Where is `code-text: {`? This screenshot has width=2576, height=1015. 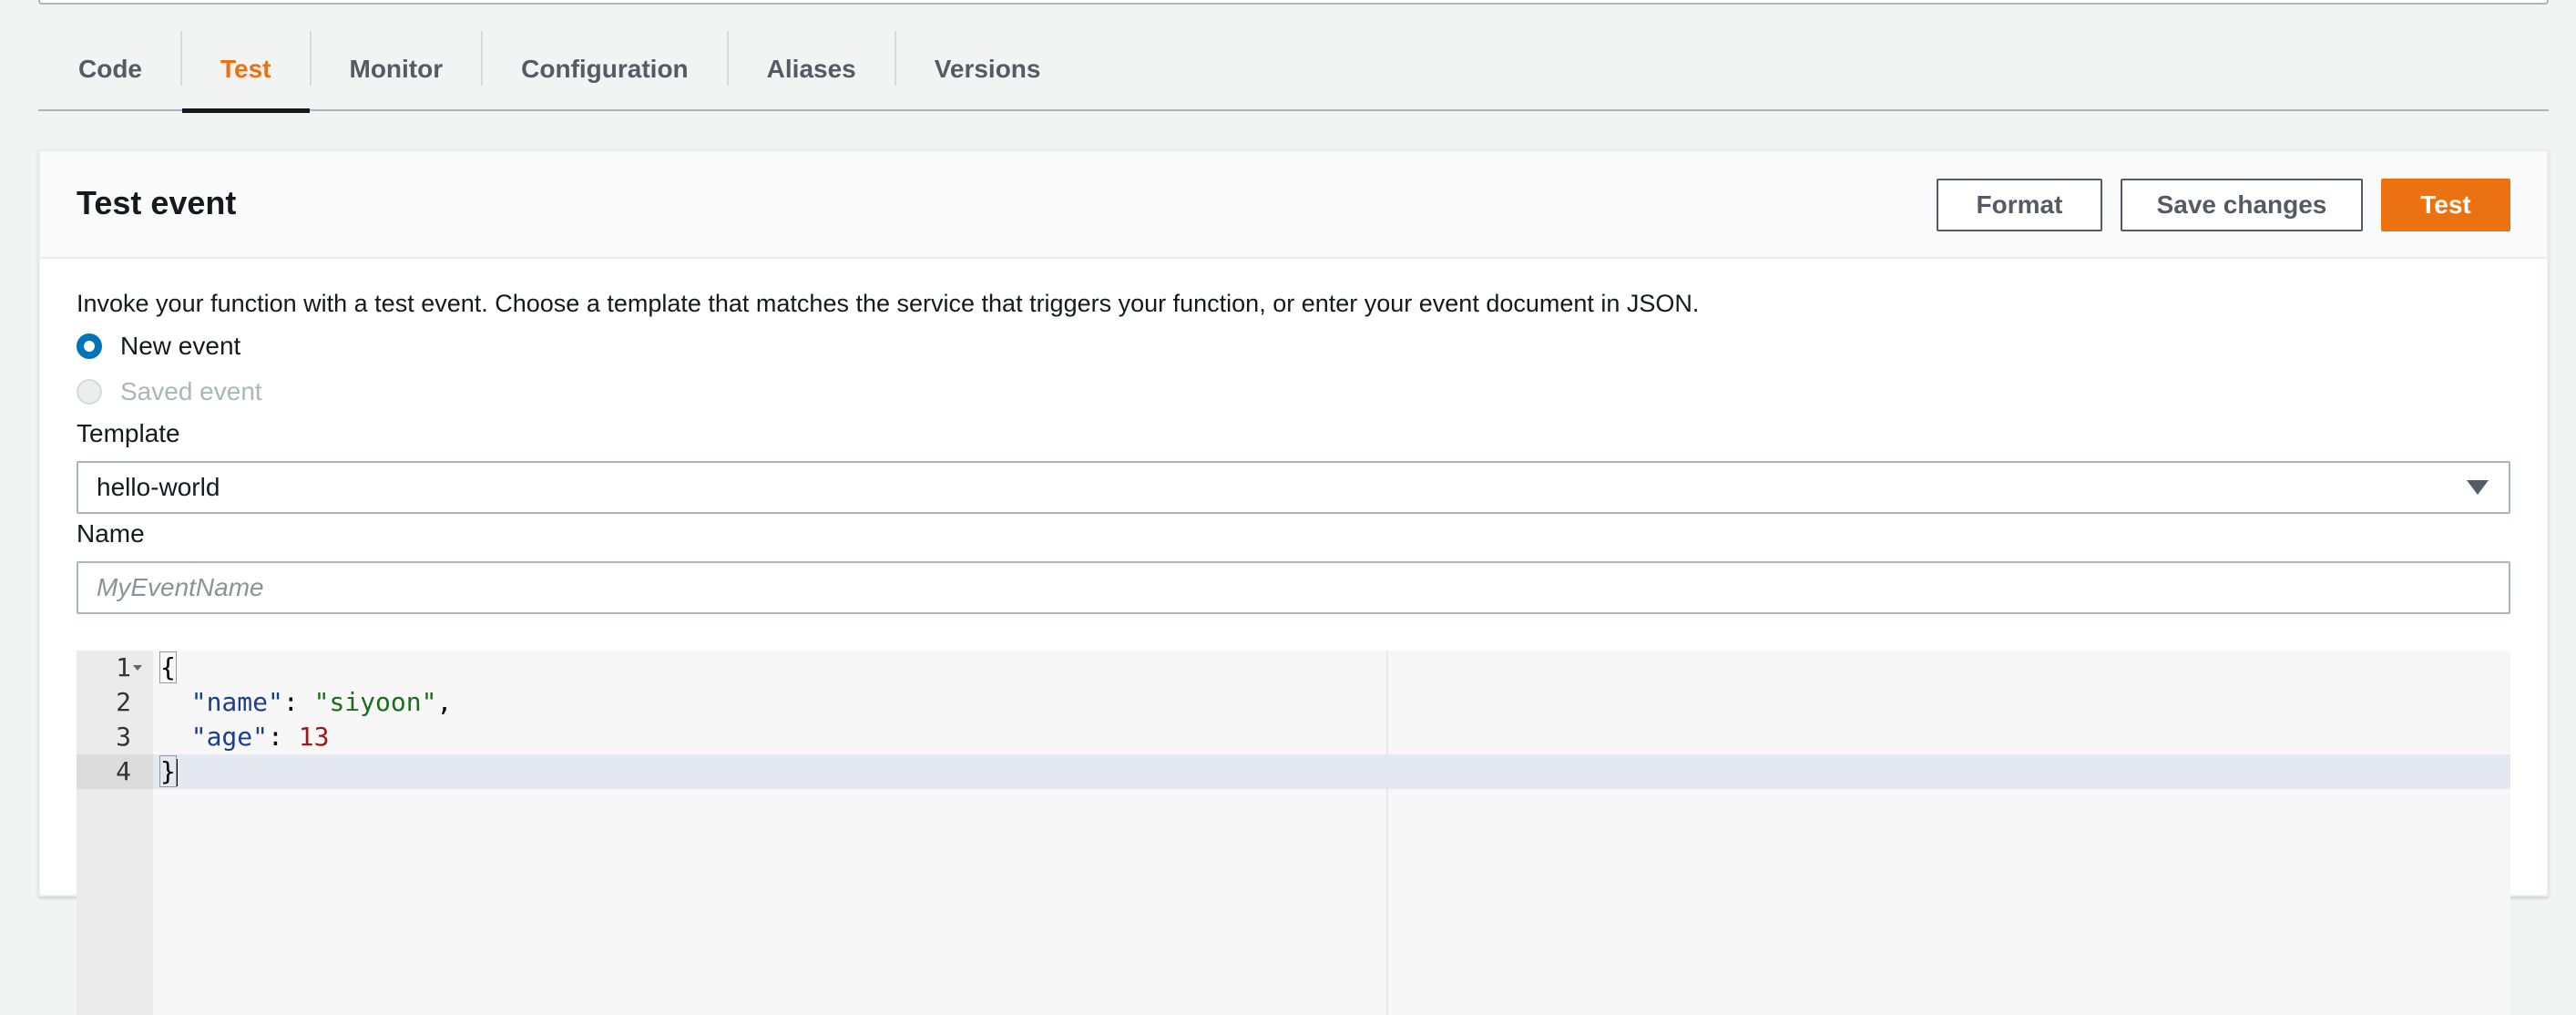 code-text: { is located at coordinates (168, 668).